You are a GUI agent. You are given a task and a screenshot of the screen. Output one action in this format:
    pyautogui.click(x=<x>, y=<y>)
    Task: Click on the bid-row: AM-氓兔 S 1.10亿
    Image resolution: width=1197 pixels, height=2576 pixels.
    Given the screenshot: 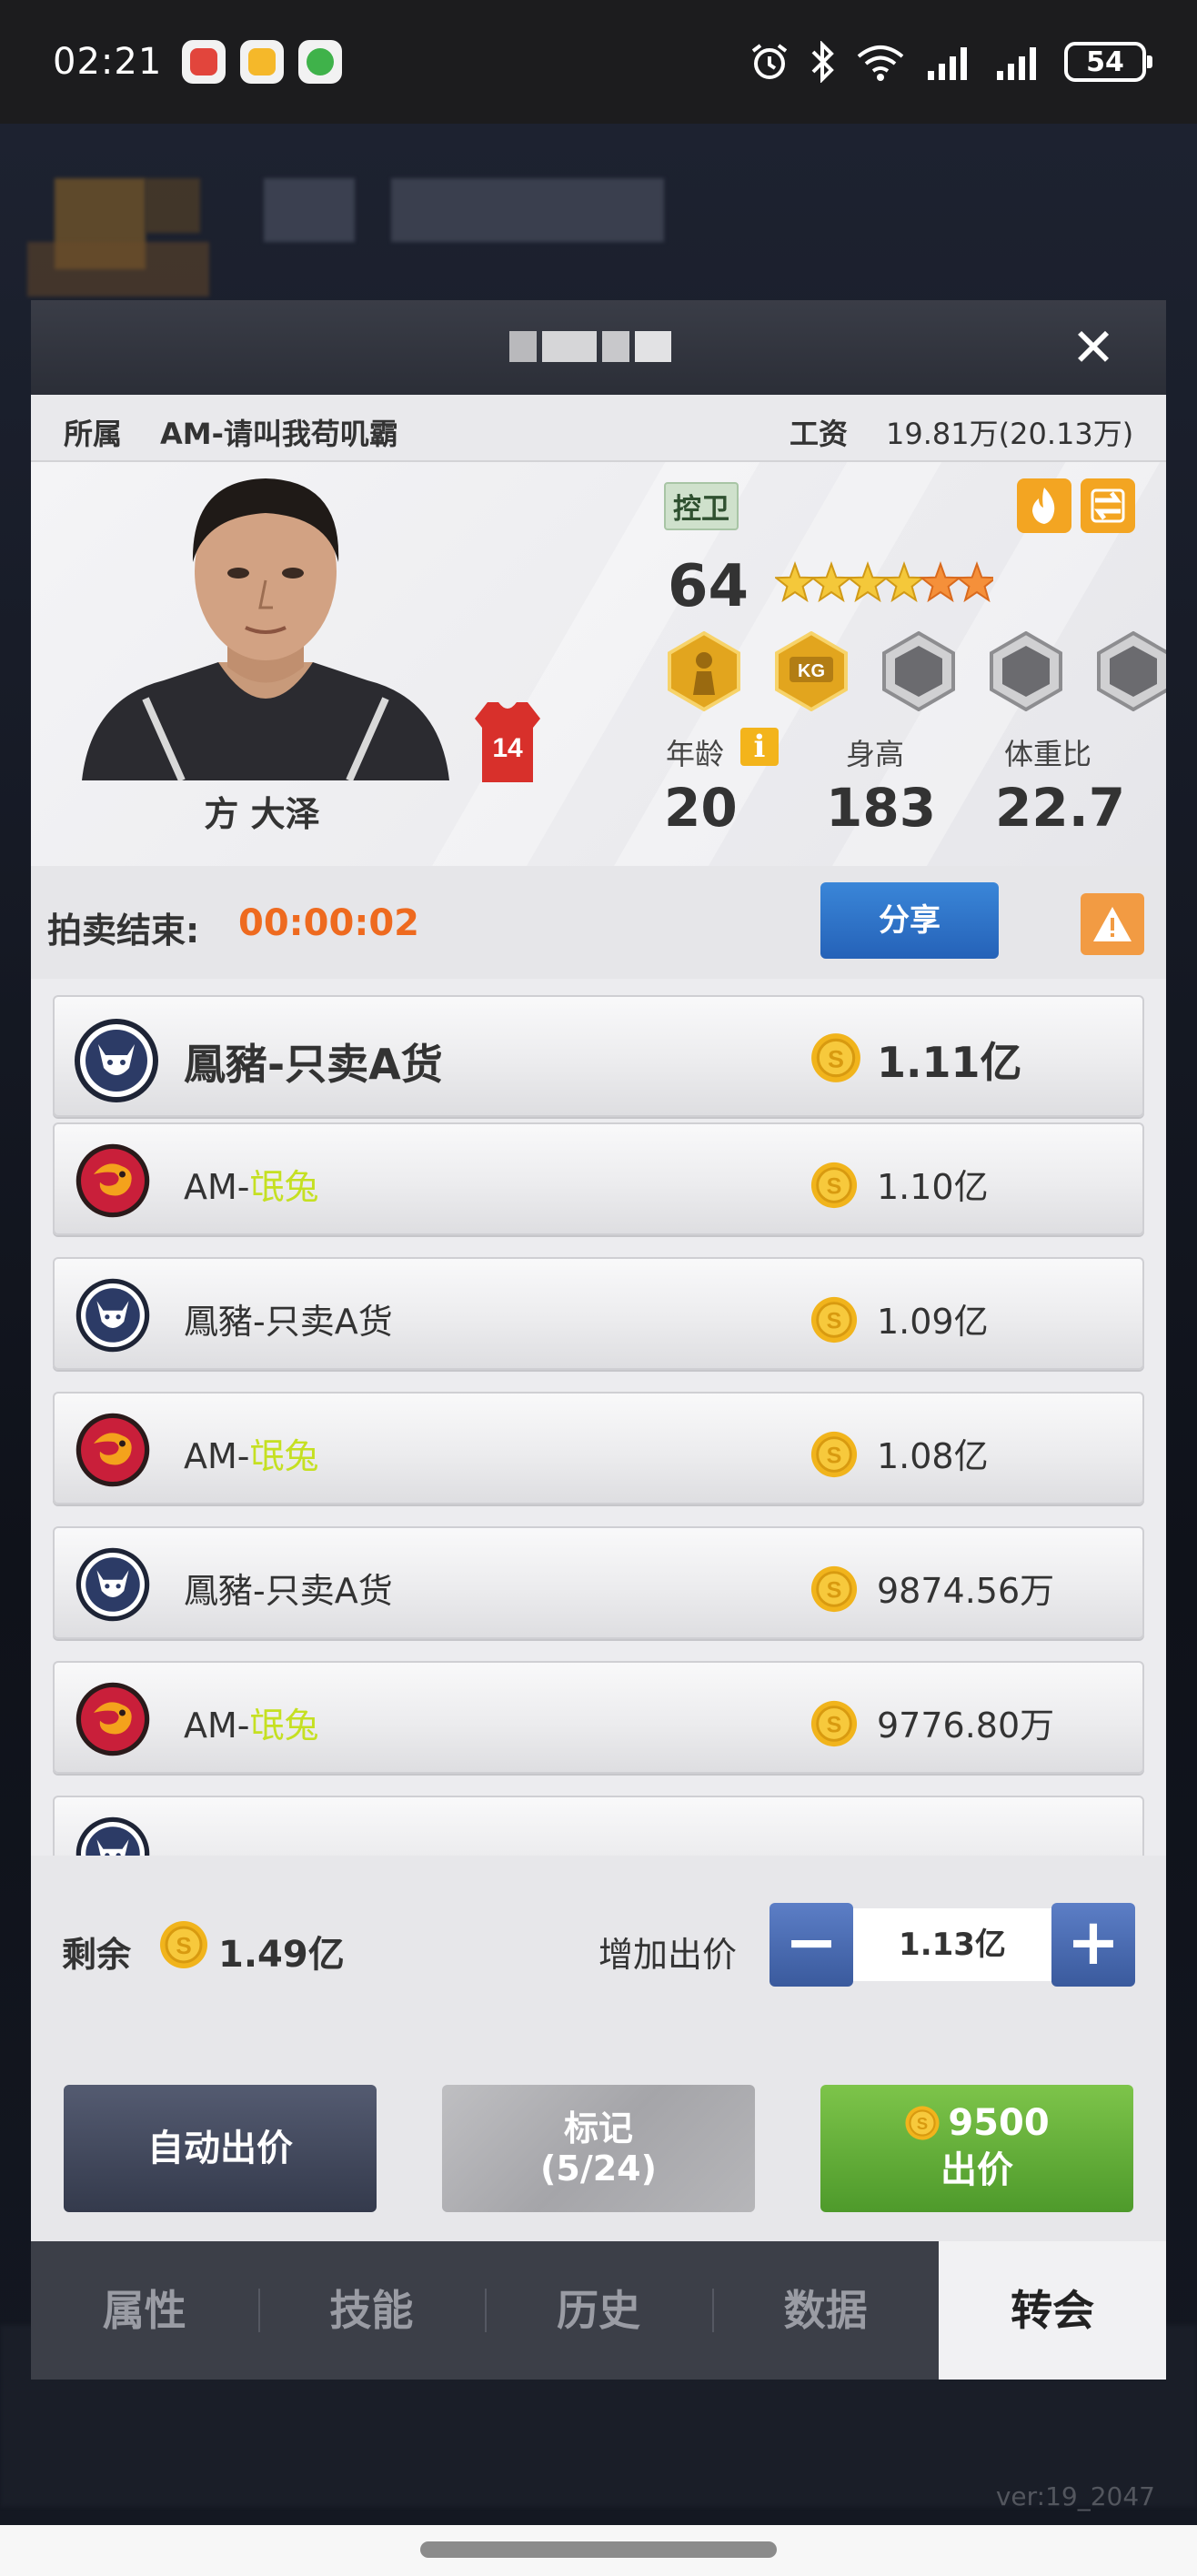 What is the action you would take?
    pyautogui.click(x=598, y=1178)
    